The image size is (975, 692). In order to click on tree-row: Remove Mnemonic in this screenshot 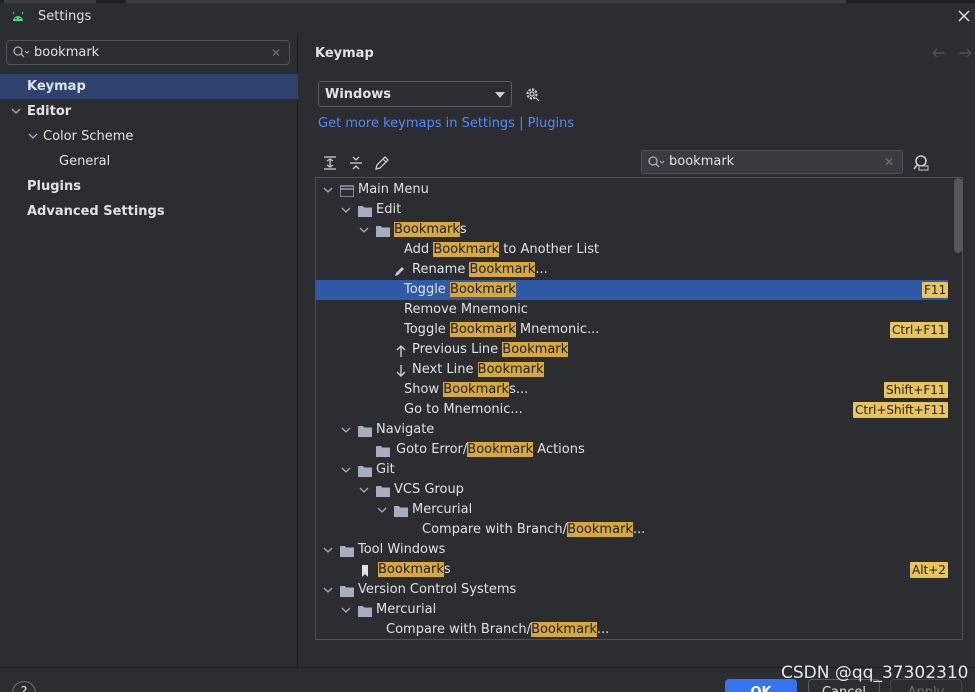, I will do `click(639, 310)`.